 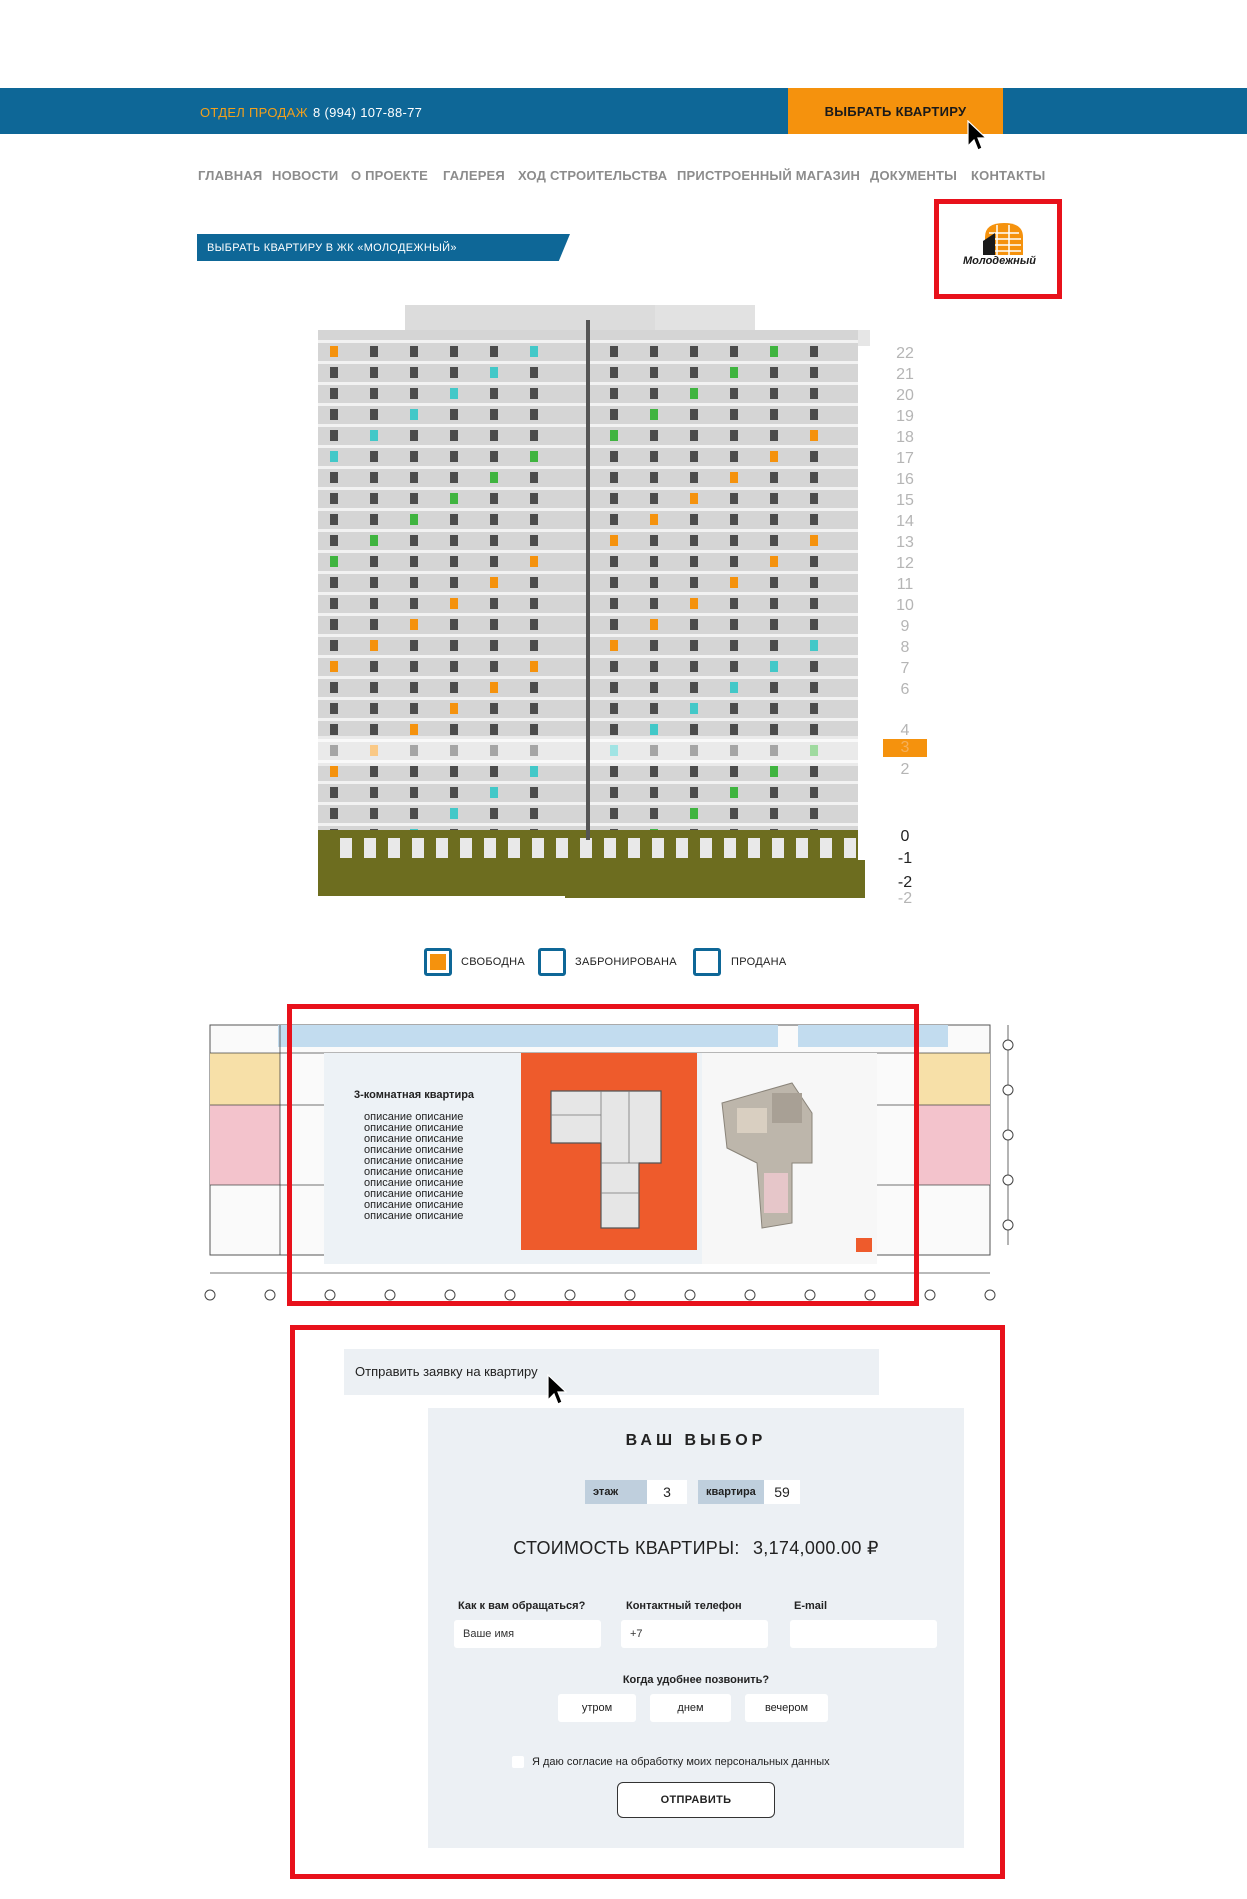 I want to click on legend-free-label: СВОБОДНА, so click(x=493, y=962).